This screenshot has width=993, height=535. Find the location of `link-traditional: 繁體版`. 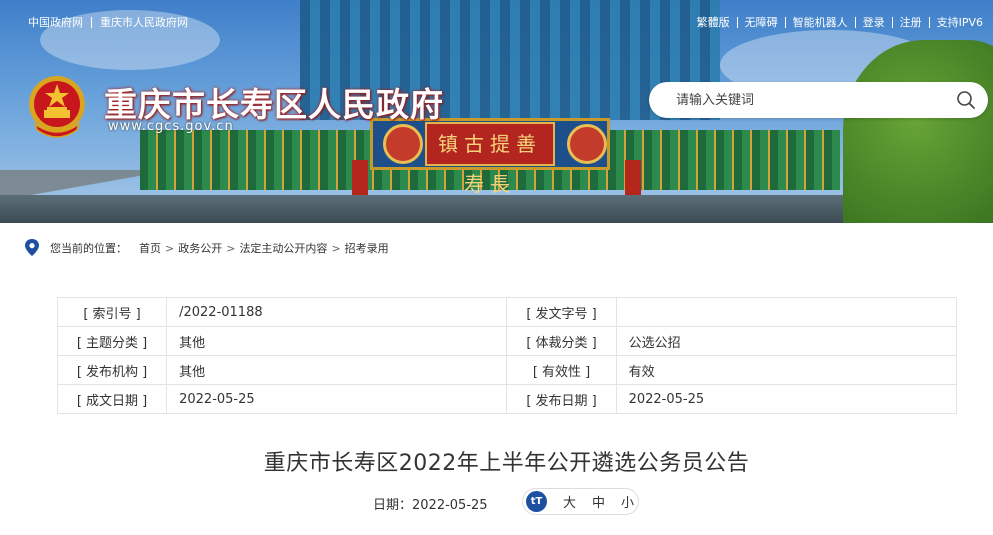

link-traditional: 繁體版 is located at coordinates (713, 22).